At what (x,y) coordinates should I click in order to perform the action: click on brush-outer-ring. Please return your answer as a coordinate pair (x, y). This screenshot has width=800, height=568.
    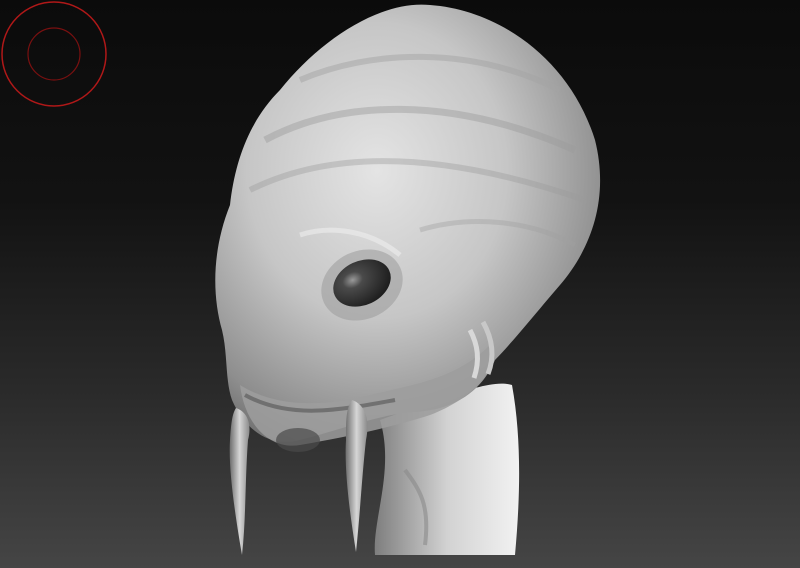
    Looking at the image, I should click on (54, 54).